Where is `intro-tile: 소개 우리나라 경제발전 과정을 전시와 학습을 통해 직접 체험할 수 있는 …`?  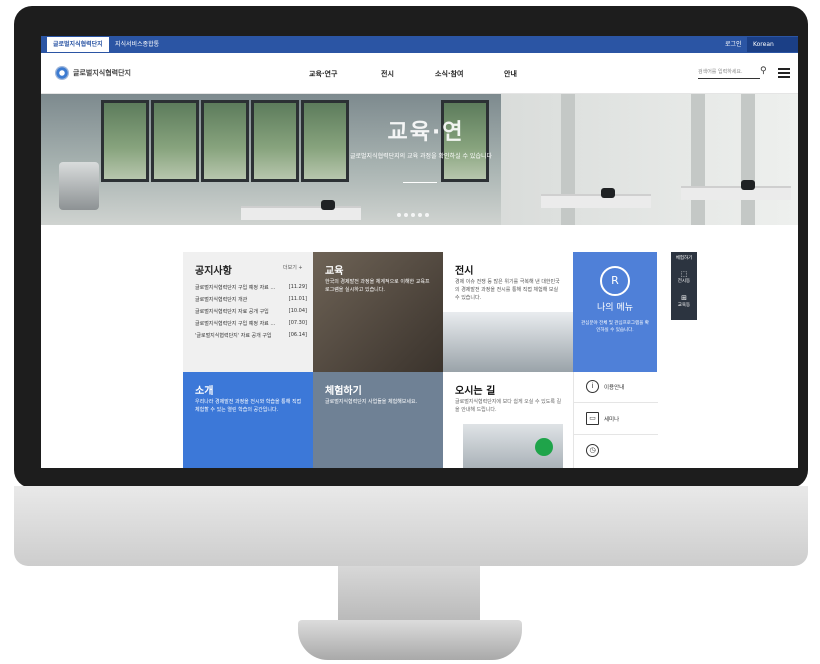
intro-tile: 소개 우리나라 경제발전 과정을 전시와 학습을 통해 직접 체험할 수 있는 … is located at coordinates (248, 420).